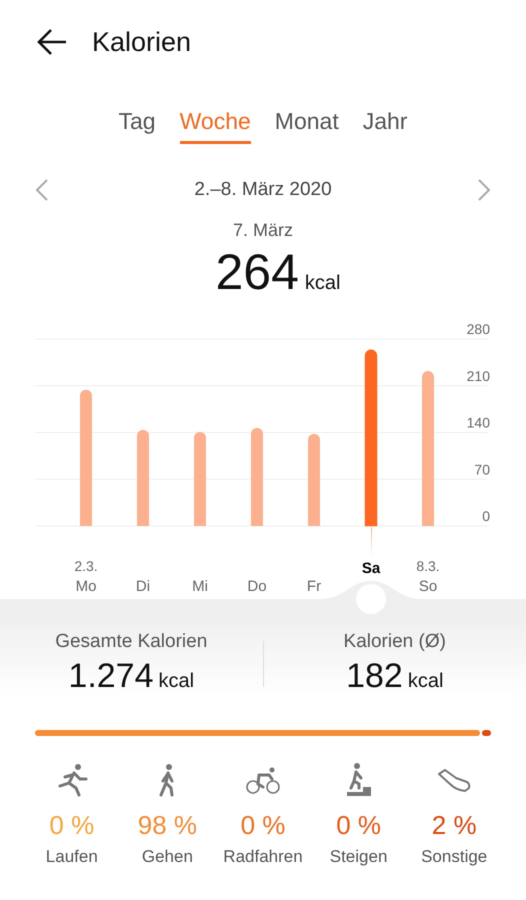 This screenshot has height=900, width=526. Describe the element at coordinates (478, 330) in the screenshot. I see `axis-tick-label: 280` at that location.